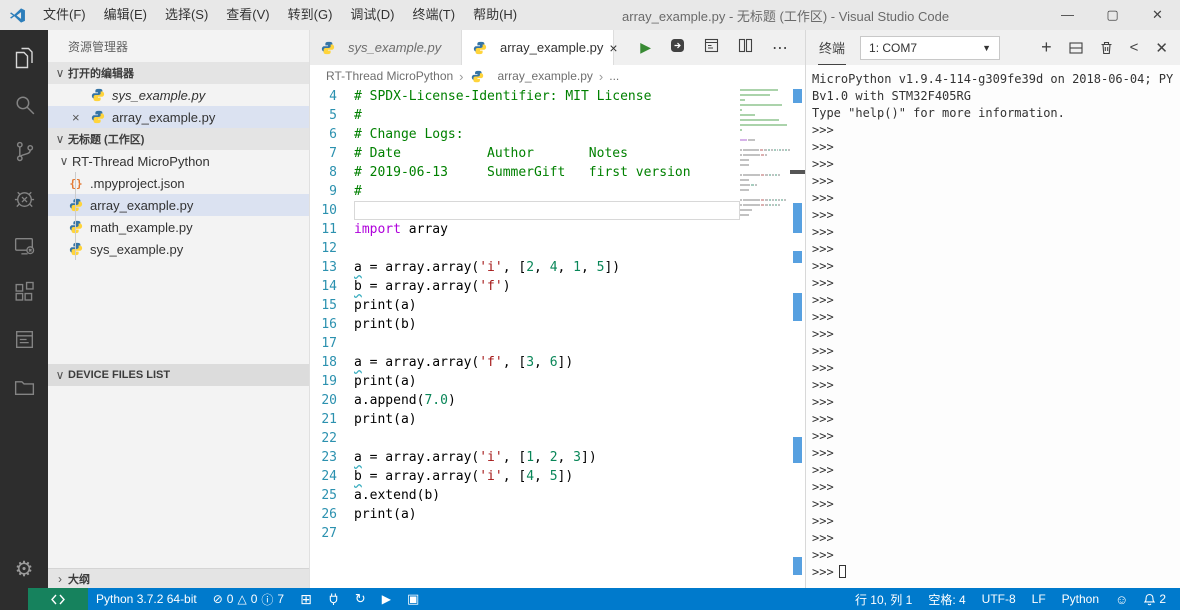 This screenshot has height=610, width=1180. I want to click on tab-sys-example: sys_example.py, so click(386, 47).